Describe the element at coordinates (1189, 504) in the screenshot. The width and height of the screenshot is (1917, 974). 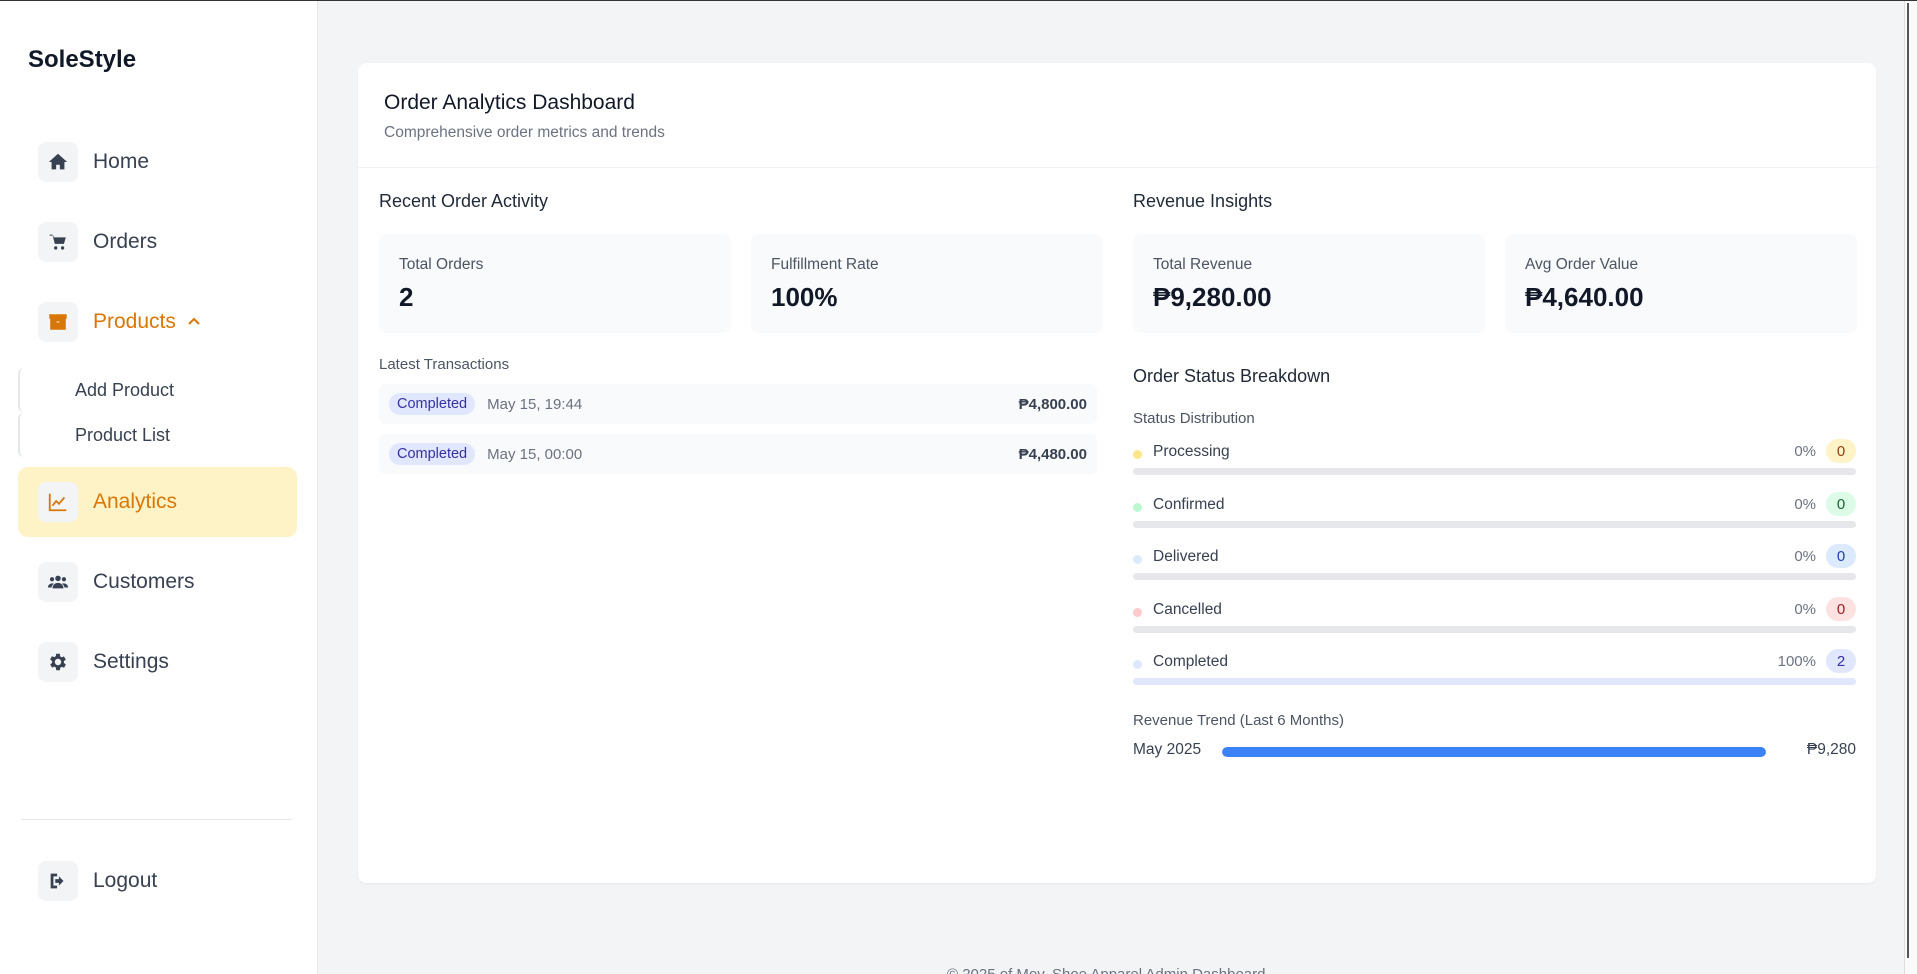
I see `status-name: Confirmed` at that location.